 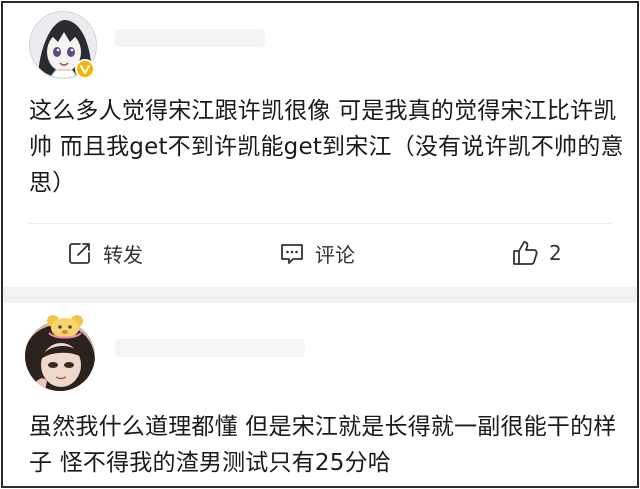 What do you see at coordinates (79, 253) in the screenshot?
I see `repost-icon` at bounding box center [79, 253].